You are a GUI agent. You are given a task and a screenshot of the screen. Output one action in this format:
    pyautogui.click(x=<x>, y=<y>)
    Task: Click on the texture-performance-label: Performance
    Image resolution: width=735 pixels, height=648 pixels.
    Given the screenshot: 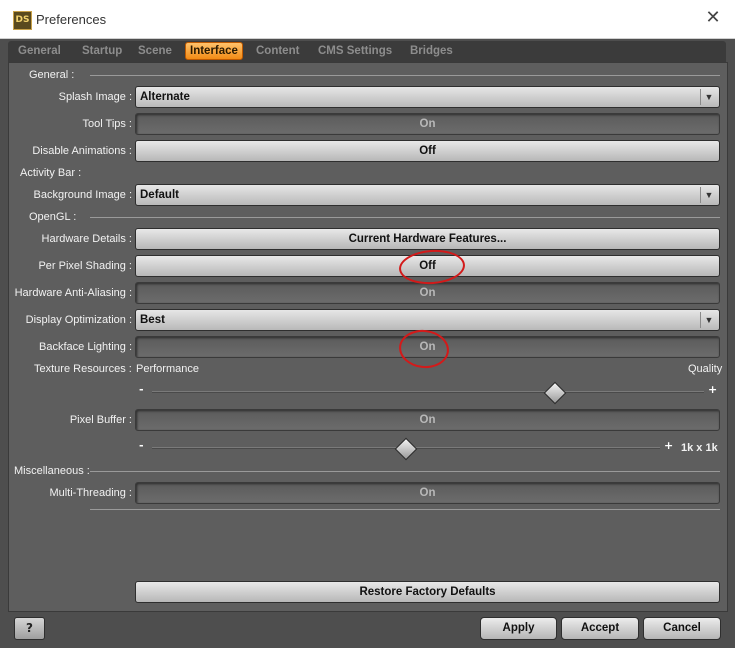 What is the action you would take?
    pyautogui.click(x=167, y=369)
    